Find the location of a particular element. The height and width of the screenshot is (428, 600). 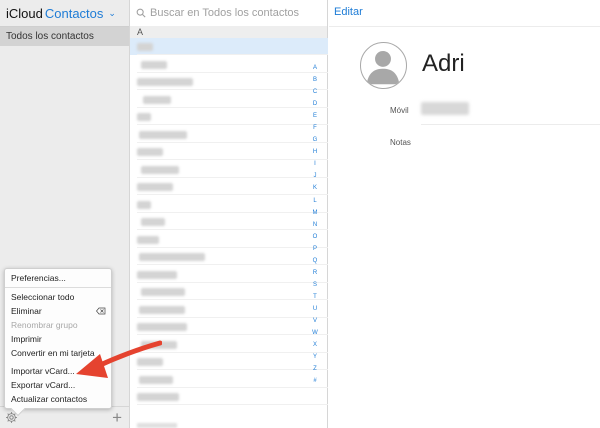

menu-divider is located at coordinates (58, 287).